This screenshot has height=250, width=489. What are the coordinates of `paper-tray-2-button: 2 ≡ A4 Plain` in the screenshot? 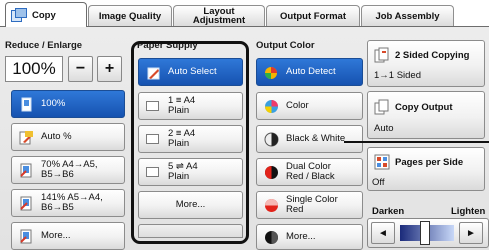 It's located at (190, 139).